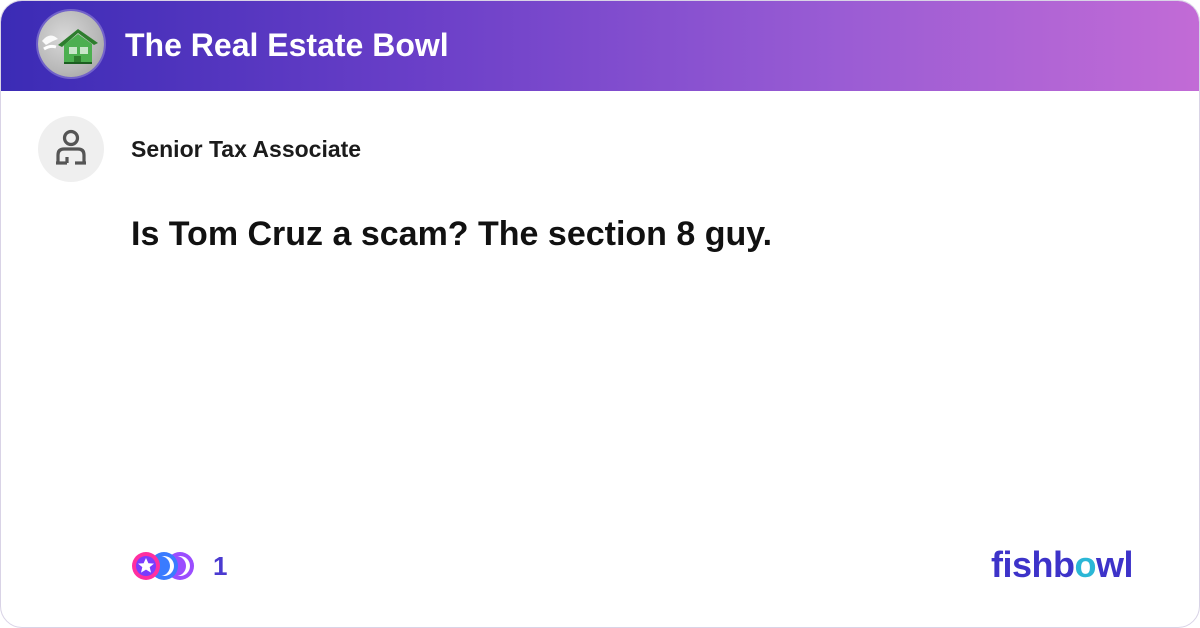 Image resolution: width=1200 pixels, height=628 pixels. What do you see at coordinates (451, 234) in the screenshot?
I see `post-title: Is Tom Cruz a scam? The section 8 guy.` at bounding box center [451, 234].